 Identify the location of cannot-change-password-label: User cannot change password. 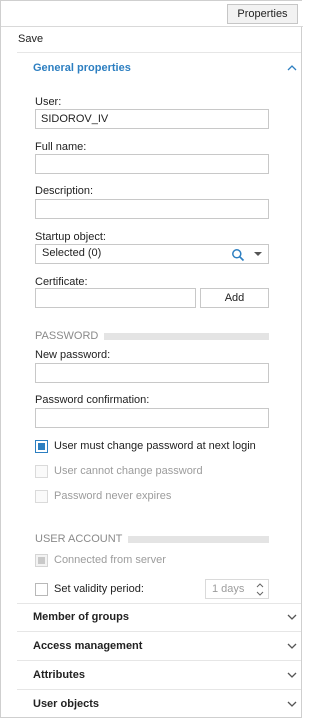
(128, 471).